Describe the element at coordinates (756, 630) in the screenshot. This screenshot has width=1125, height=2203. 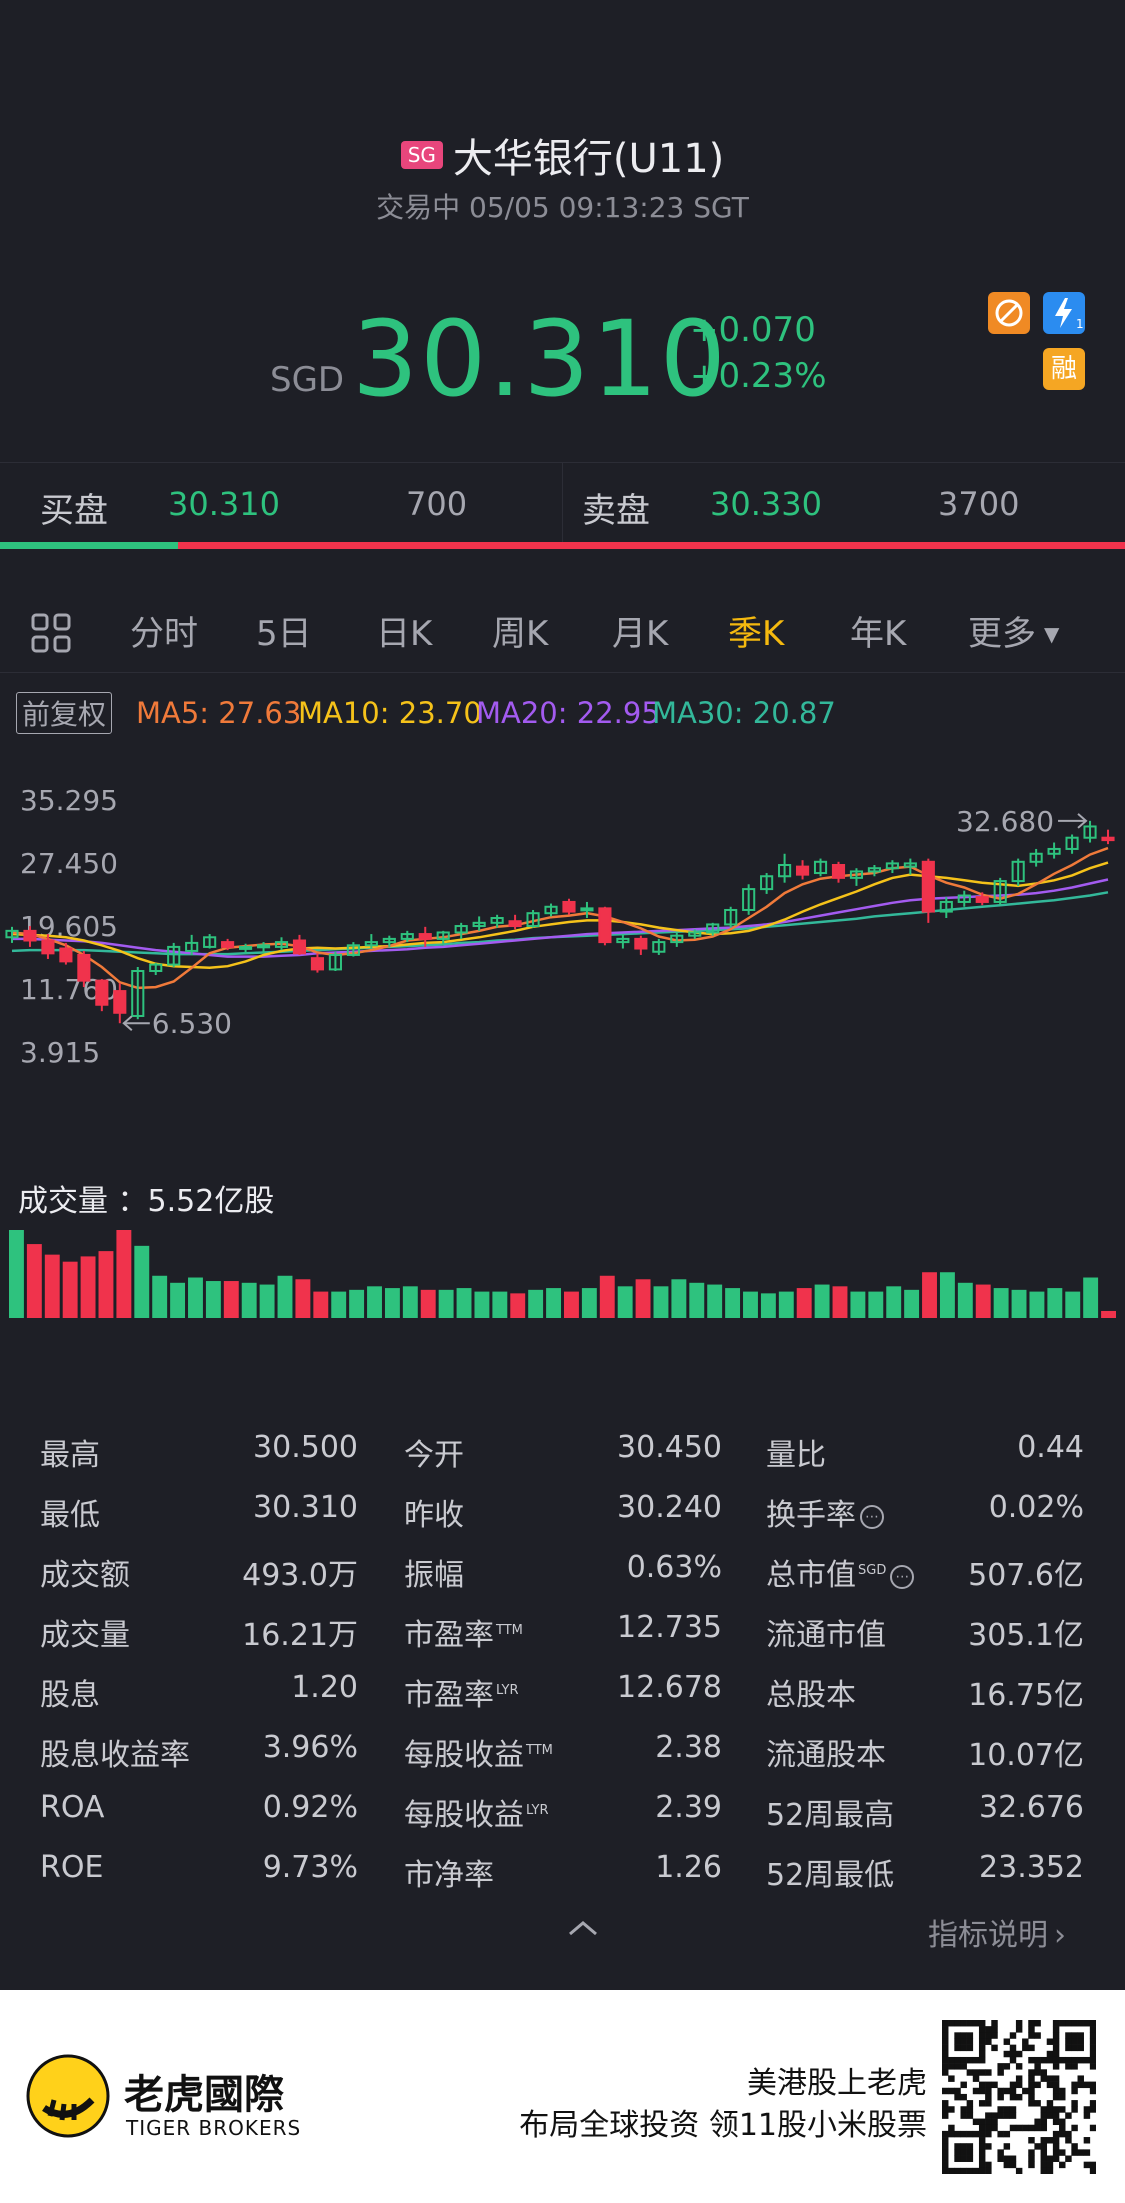
I see `tab-quarterly-k: 季K` at that location.